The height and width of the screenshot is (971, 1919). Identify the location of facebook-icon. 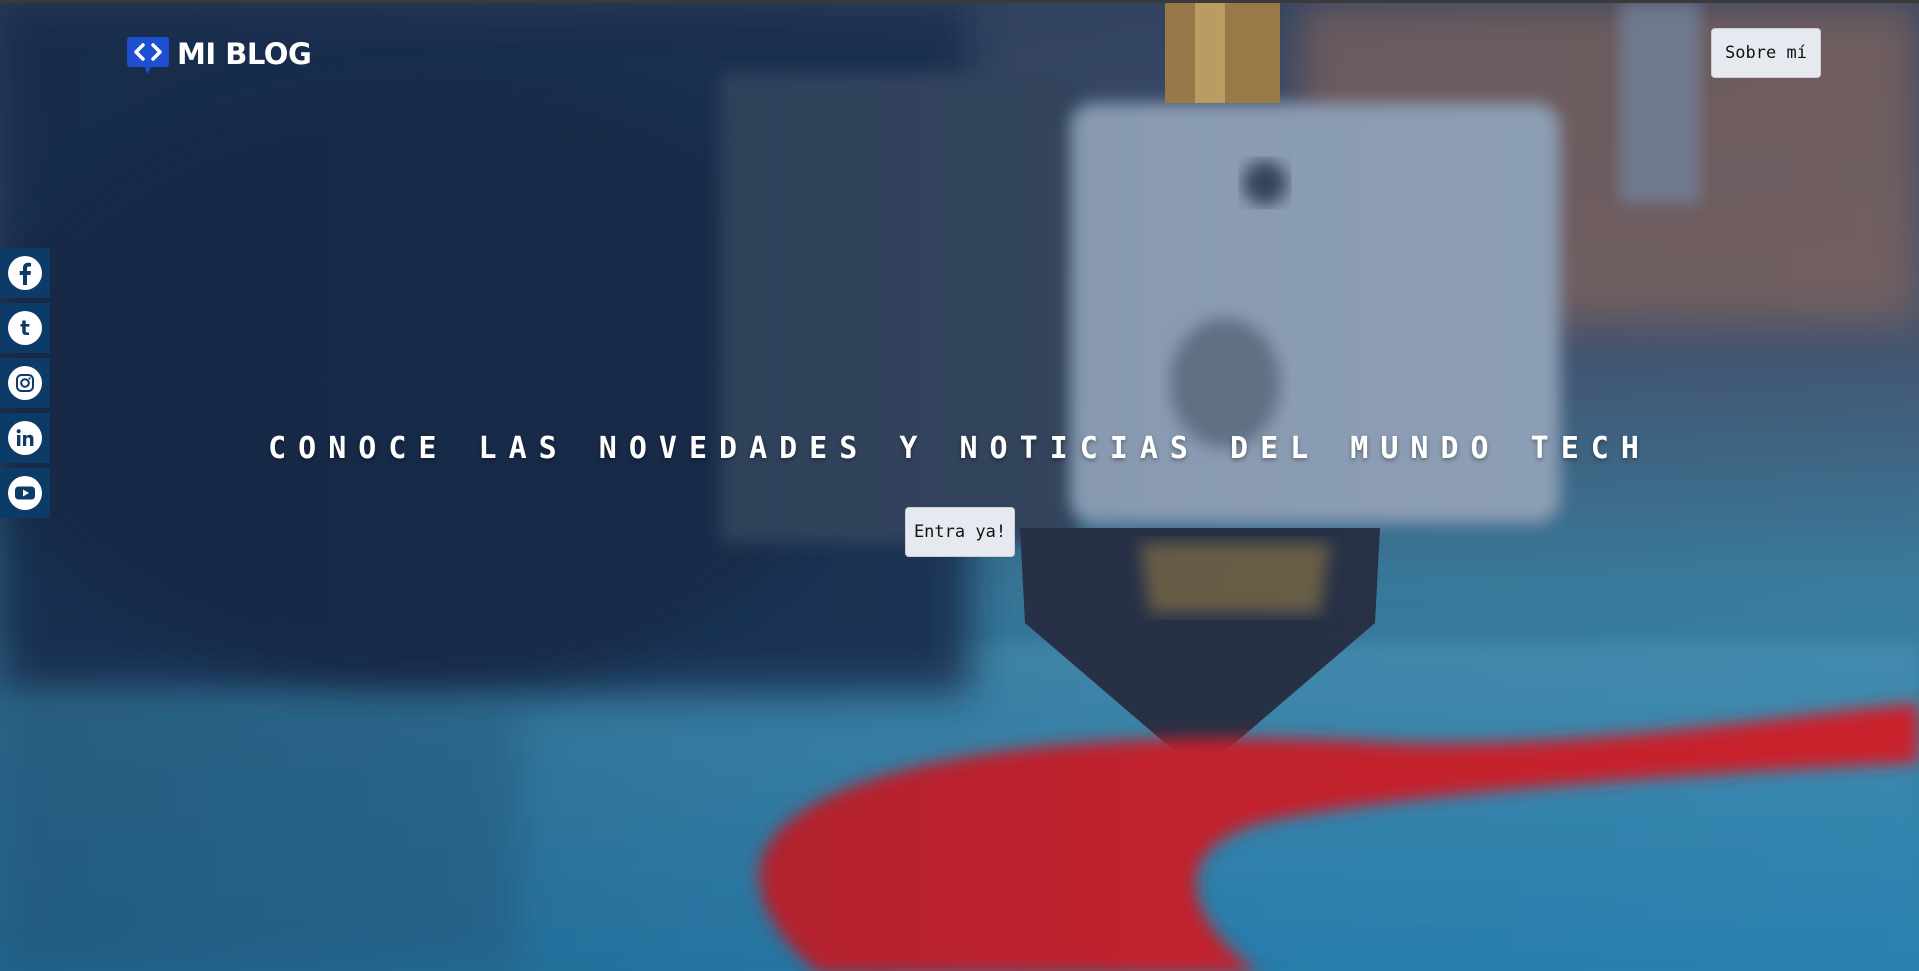
(25, 273).